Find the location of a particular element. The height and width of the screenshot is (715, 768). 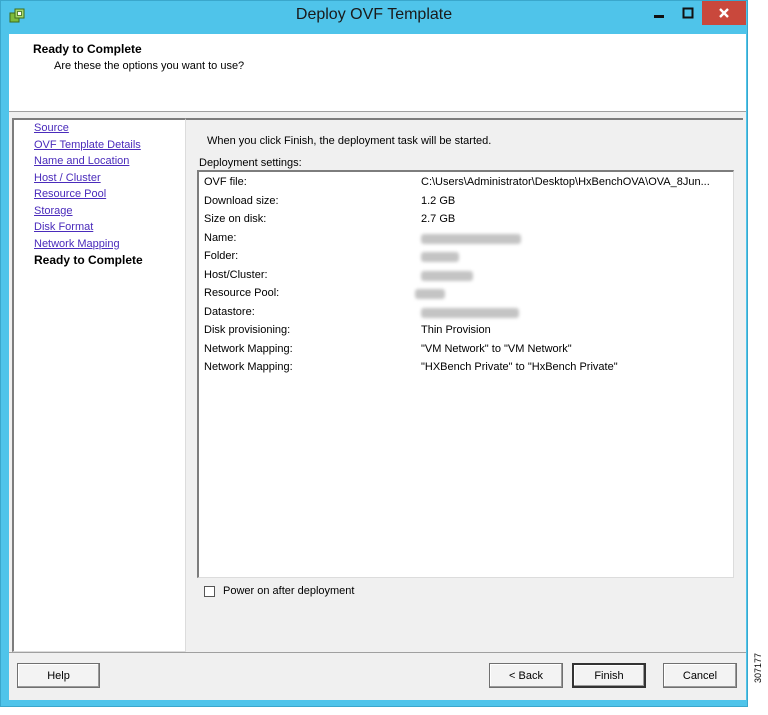

nav-step-ovf-template-details: OVF Template Details is located at coordinates (87, 145).